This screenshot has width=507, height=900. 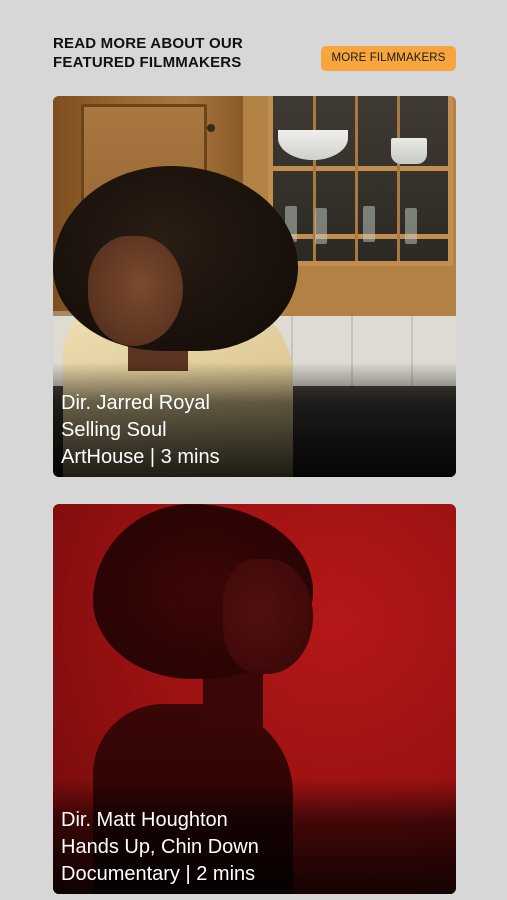 What do you see at coordinates (135, 403) in the screenshot?
I see `film-director: Dir. Jarred Royal` at bounding box center [135, 403].